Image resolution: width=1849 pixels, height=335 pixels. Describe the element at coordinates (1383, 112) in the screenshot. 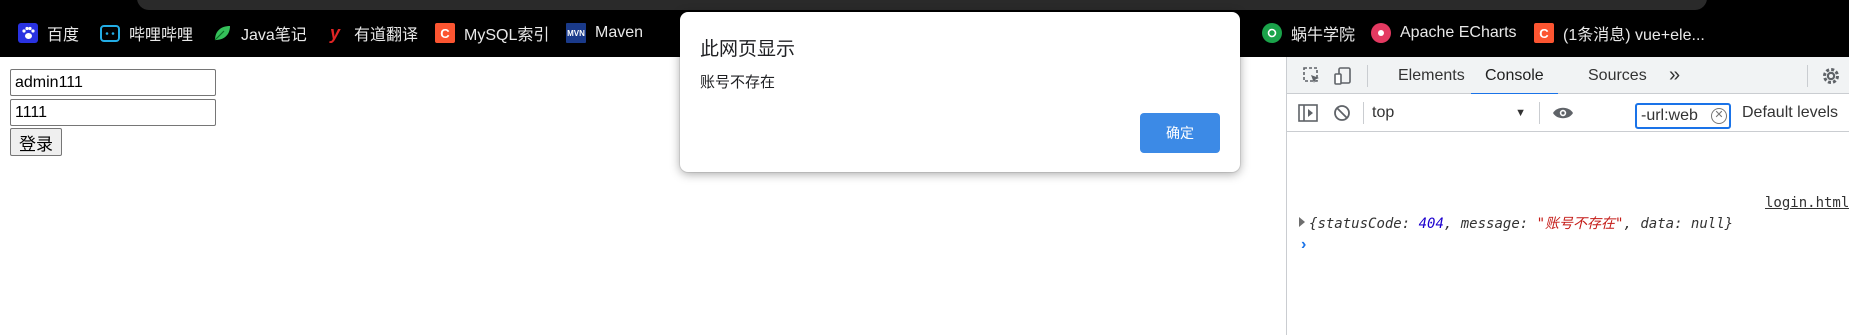

I see `context-value: top` at that location.